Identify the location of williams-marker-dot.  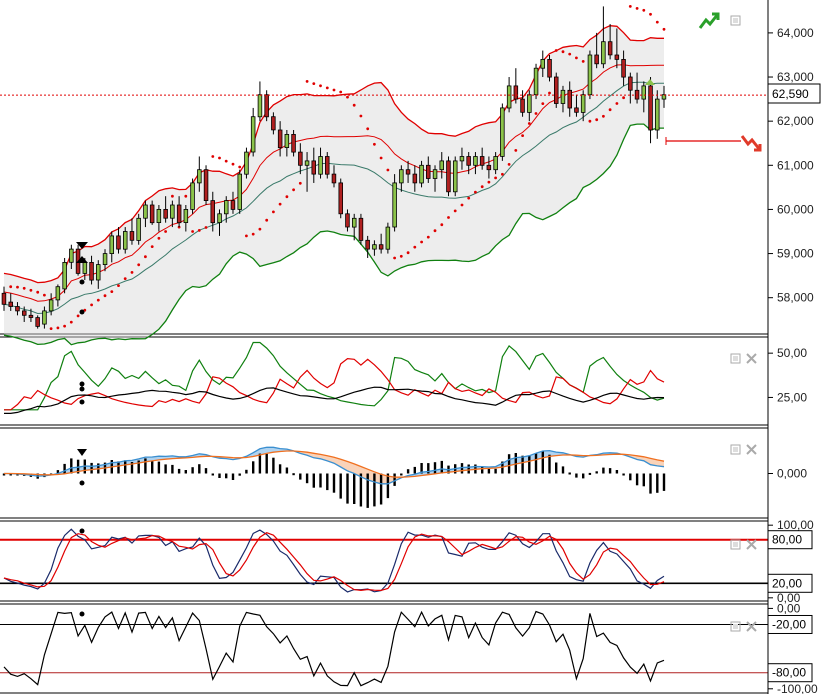
(82, 614).